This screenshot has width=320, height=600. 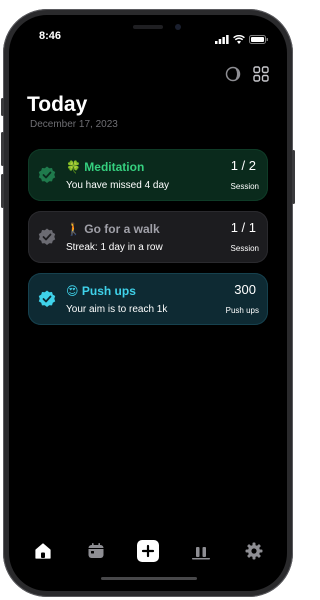 What do you see at coordinates (201, 551) in the screenshot?
I see `stats-icon` at bounding box center [201, 551].